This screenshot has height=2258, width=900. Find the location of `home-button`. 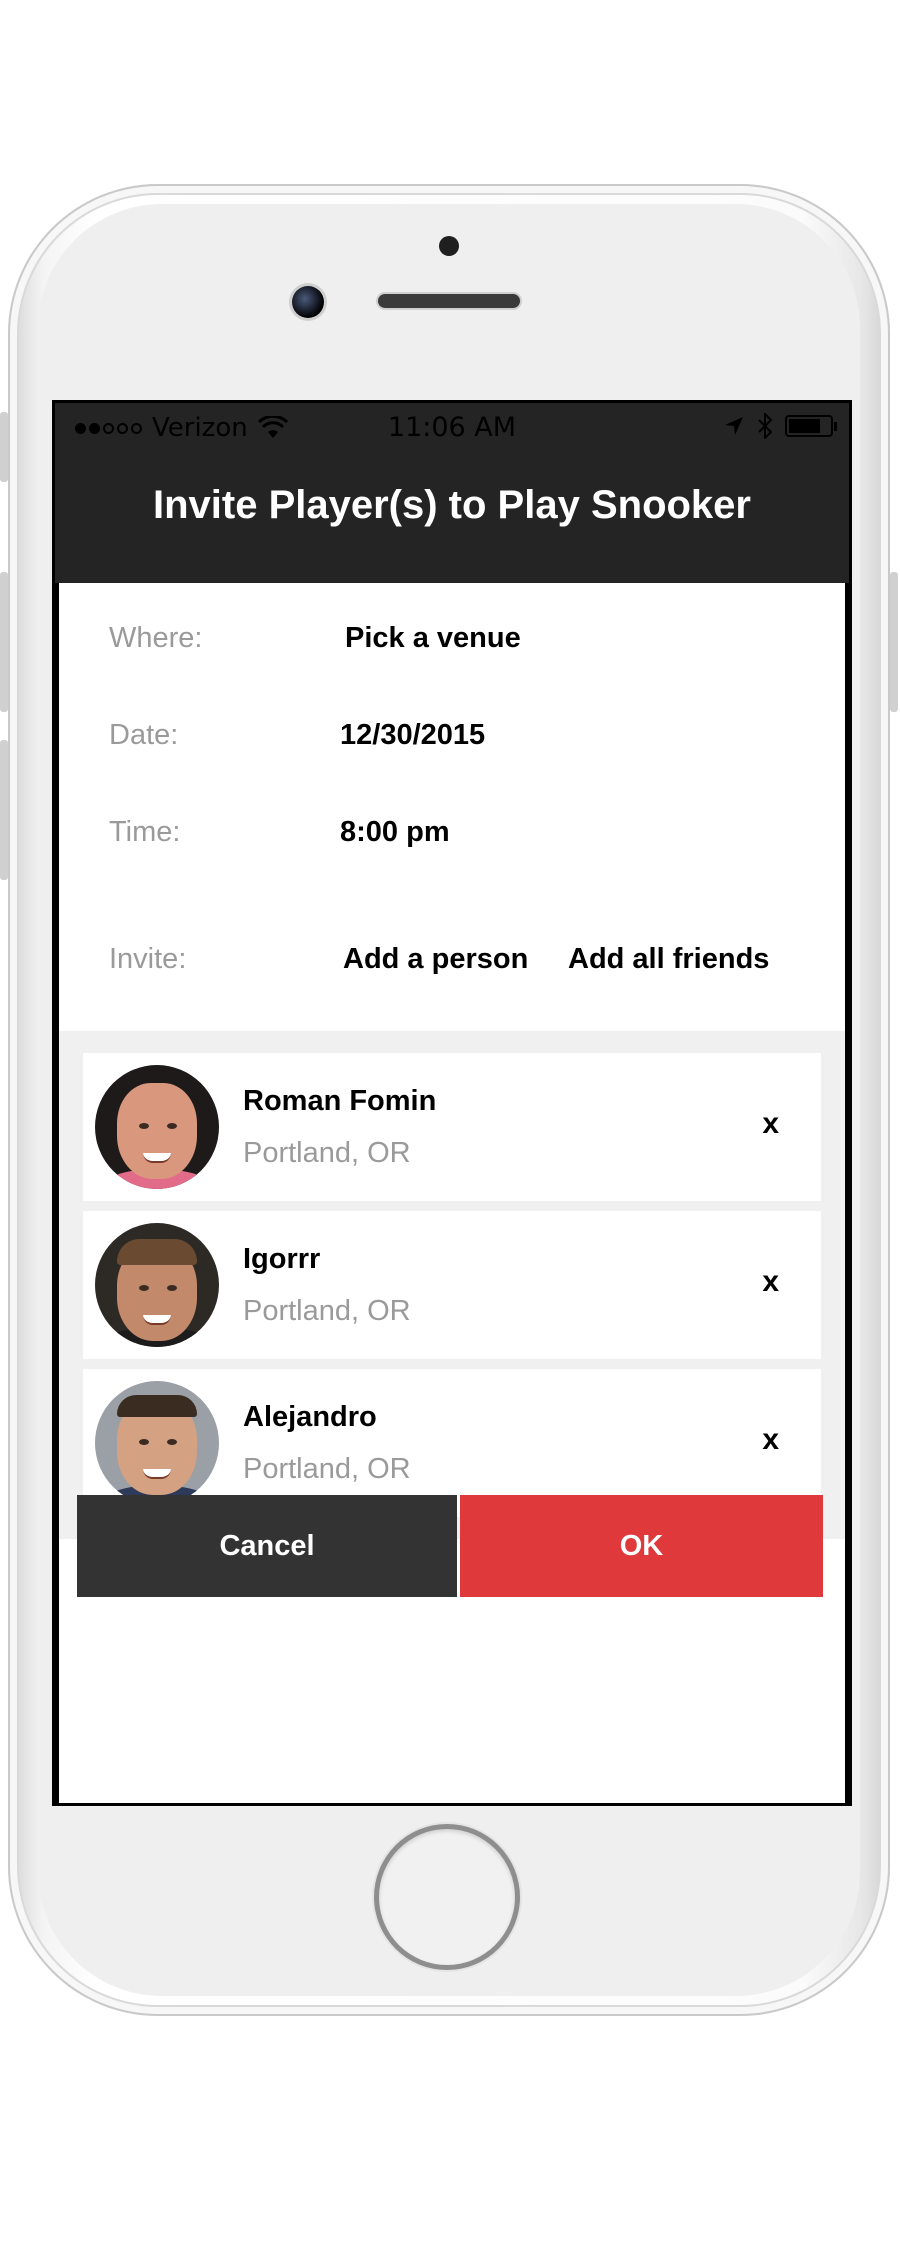

home-button is located at coordinates (447, 1897).